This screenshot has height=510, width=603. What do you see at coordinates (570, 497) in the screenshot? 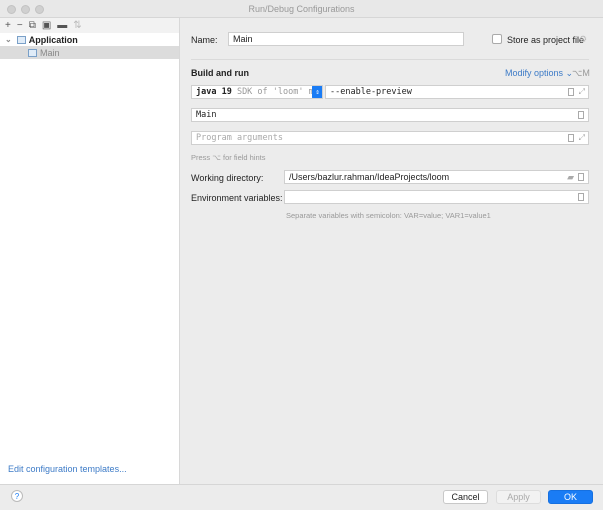
I see `ok-button: OK` at bounding box center [570, 497].